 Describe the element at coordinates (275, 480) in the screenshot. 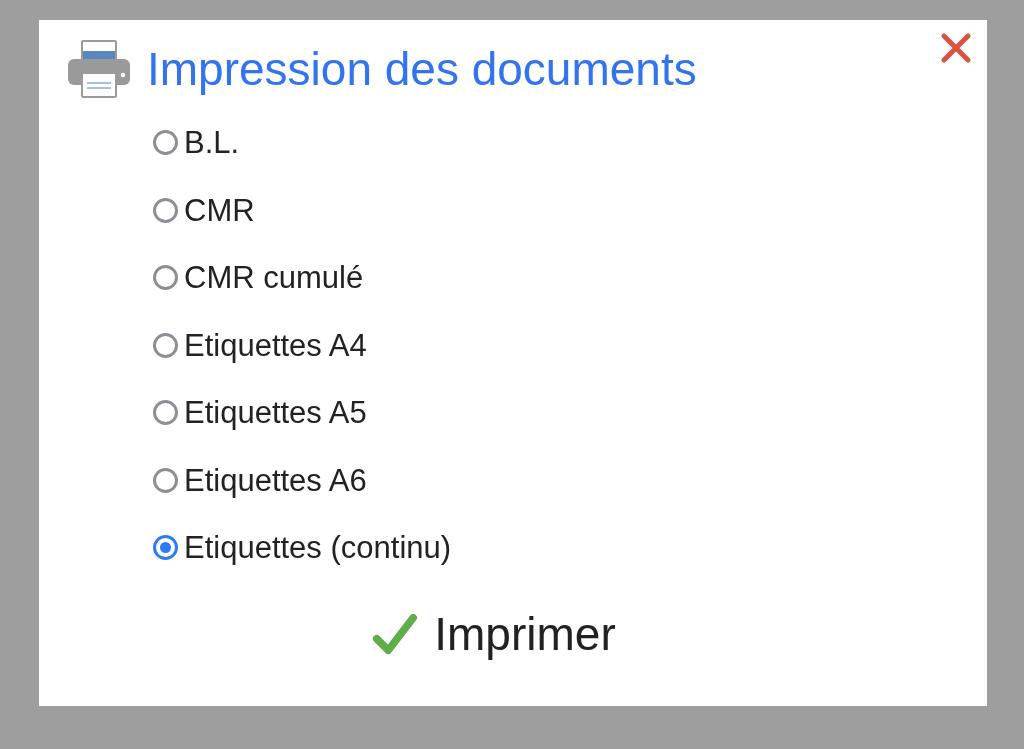

I see `option-label: Etiquettes A6` at that location.